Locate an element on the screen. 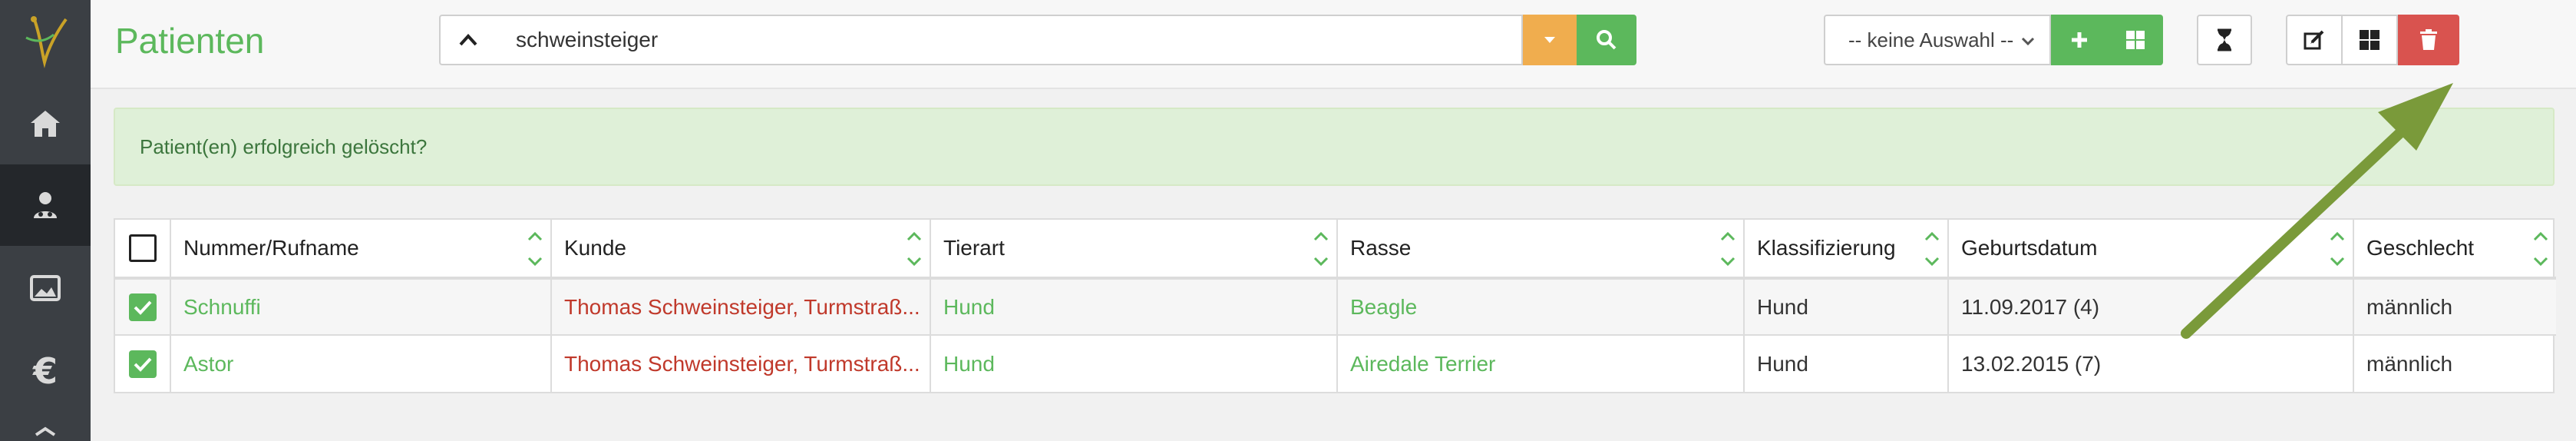 The image size is (2576, 441). column-header-label: Tierart is located at coordinates (974, 248).